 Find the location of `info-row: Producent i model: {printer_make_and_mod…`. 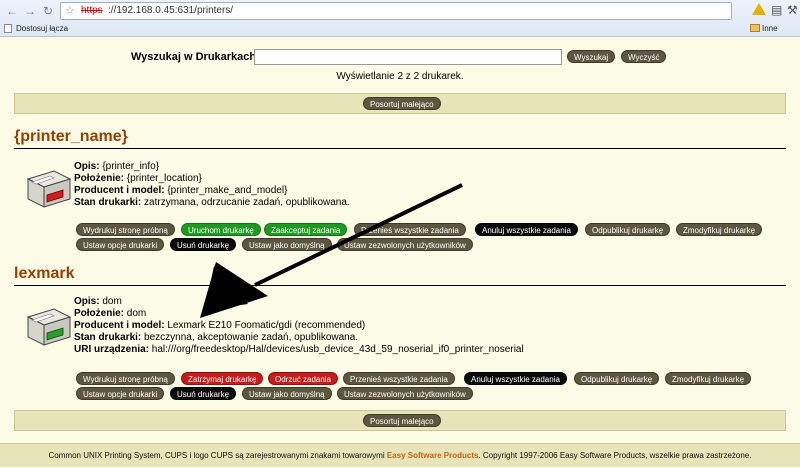

info-row: Producent i model: {printer_make_and_mod… is located at coordinates (212, 191).